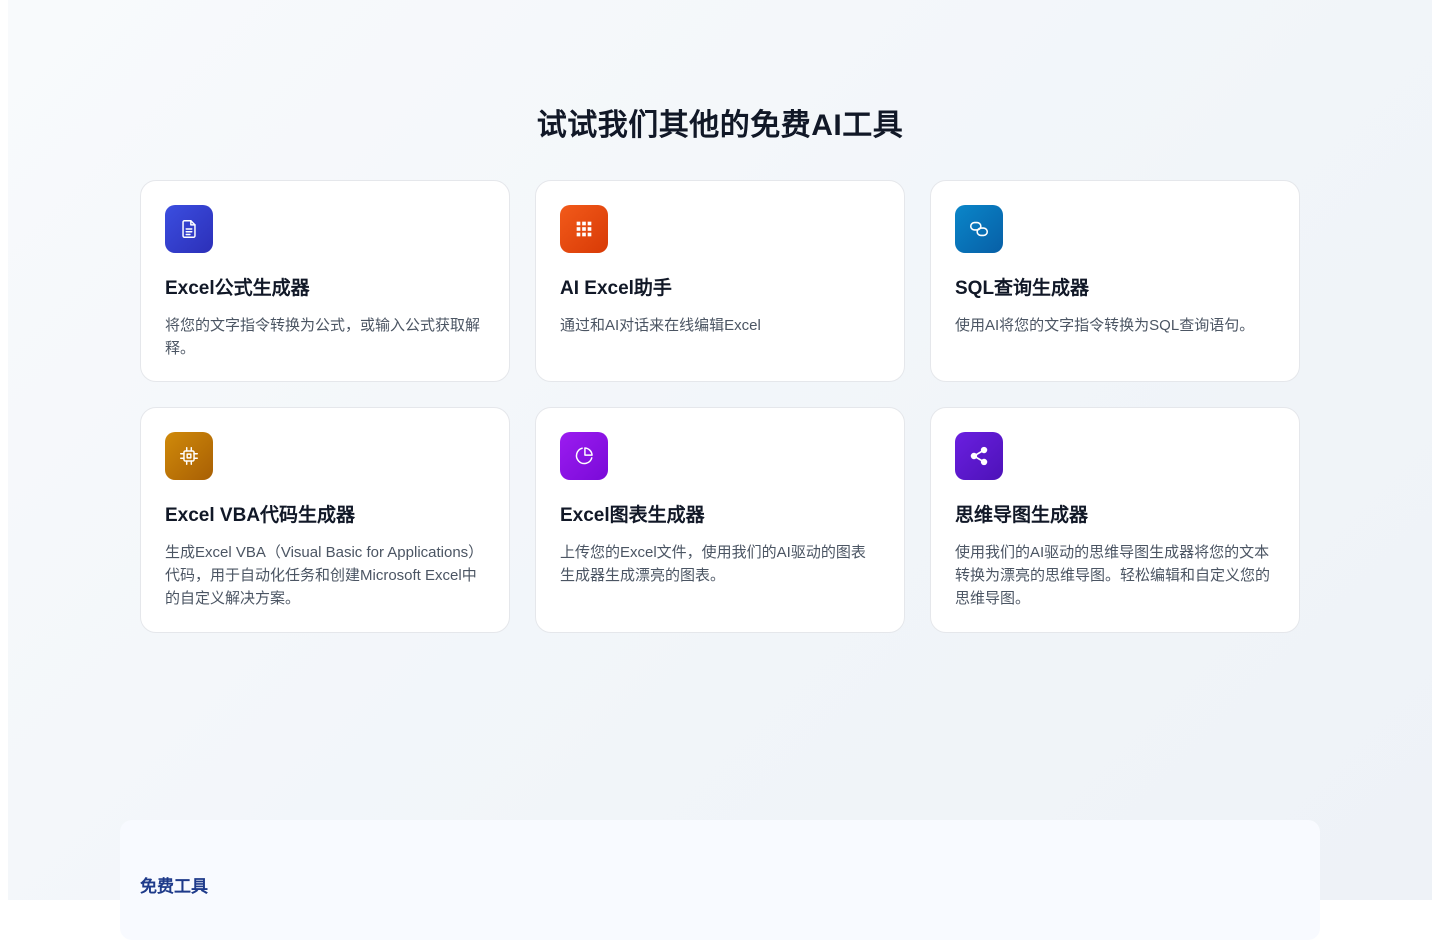  What do you see at coordinates (713, 564) in the screenshot?
I see `tool-card-description: 上传您的Excel文件，使用我们的AI驱动的图表生成器生成漂亮的图表。` at bounding box center [713, 564].